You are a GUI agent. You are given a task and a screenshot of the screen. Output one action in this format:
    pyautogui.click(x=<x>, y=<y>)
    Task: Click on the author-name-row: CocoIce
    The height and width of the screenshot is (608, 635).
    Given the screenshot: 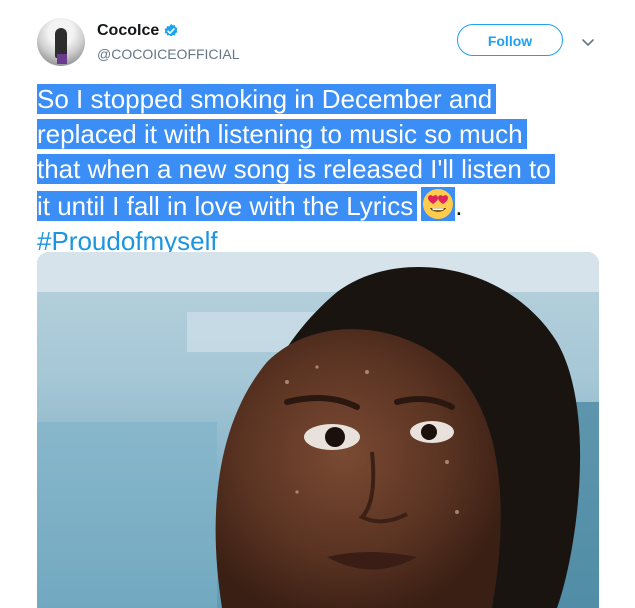 What is the action you would take?
    pyautogui.click(x=138, y=31)
    